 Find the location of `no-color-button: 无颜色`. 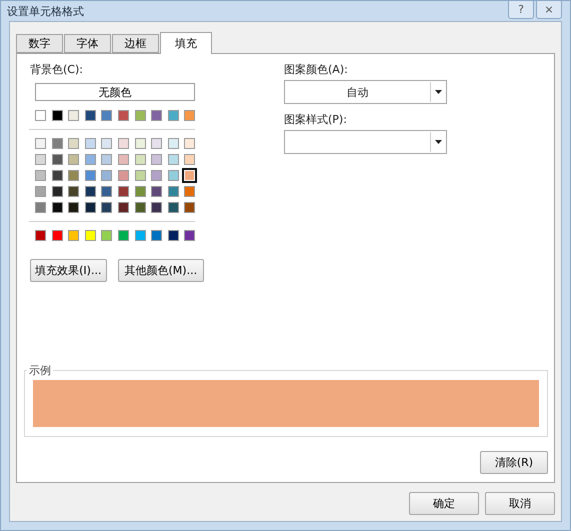

no-color-button: 无颜色 is located at coordinates (115, 92).